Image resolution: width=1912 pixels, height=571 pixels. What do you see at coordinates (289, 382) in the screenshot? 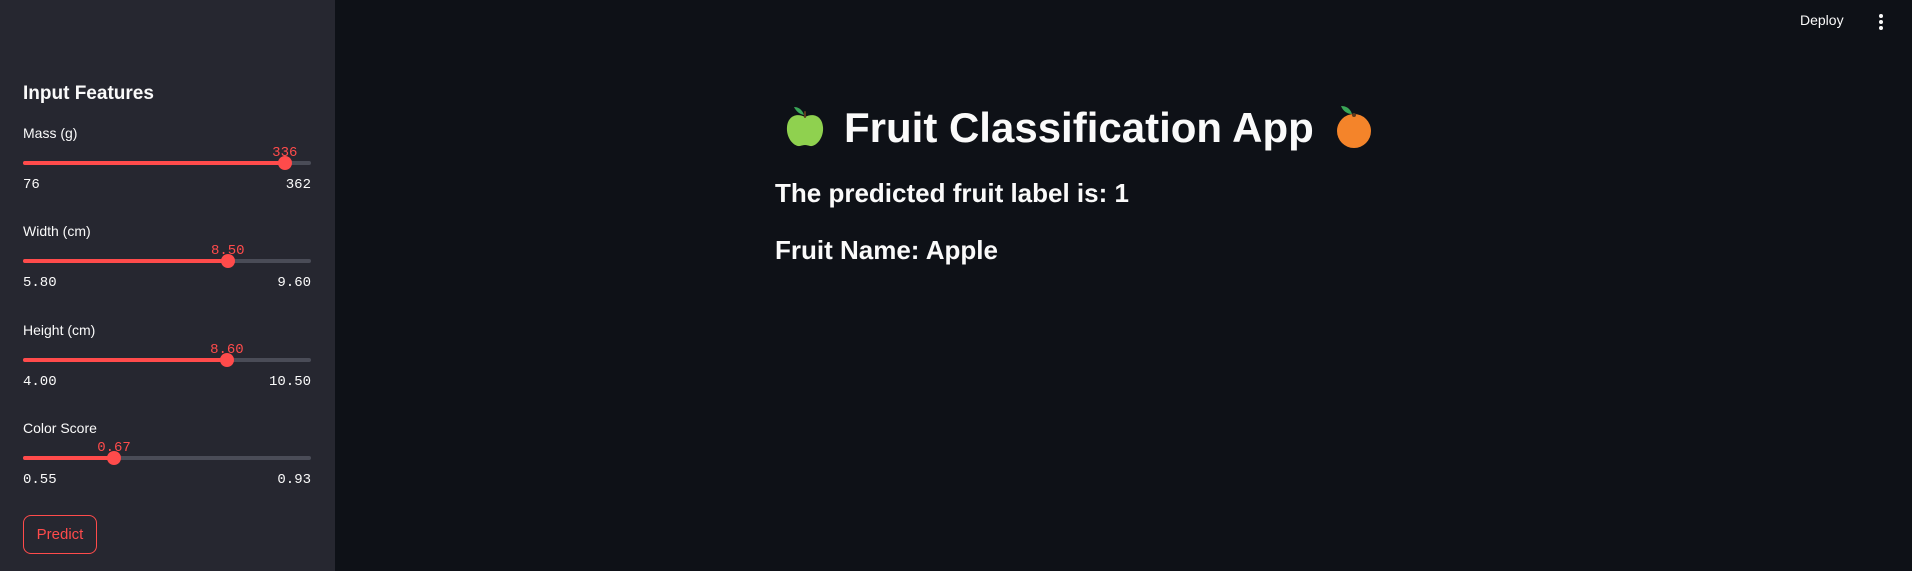
I see `slider-max: 10.50` at bounding box center [289, 382].